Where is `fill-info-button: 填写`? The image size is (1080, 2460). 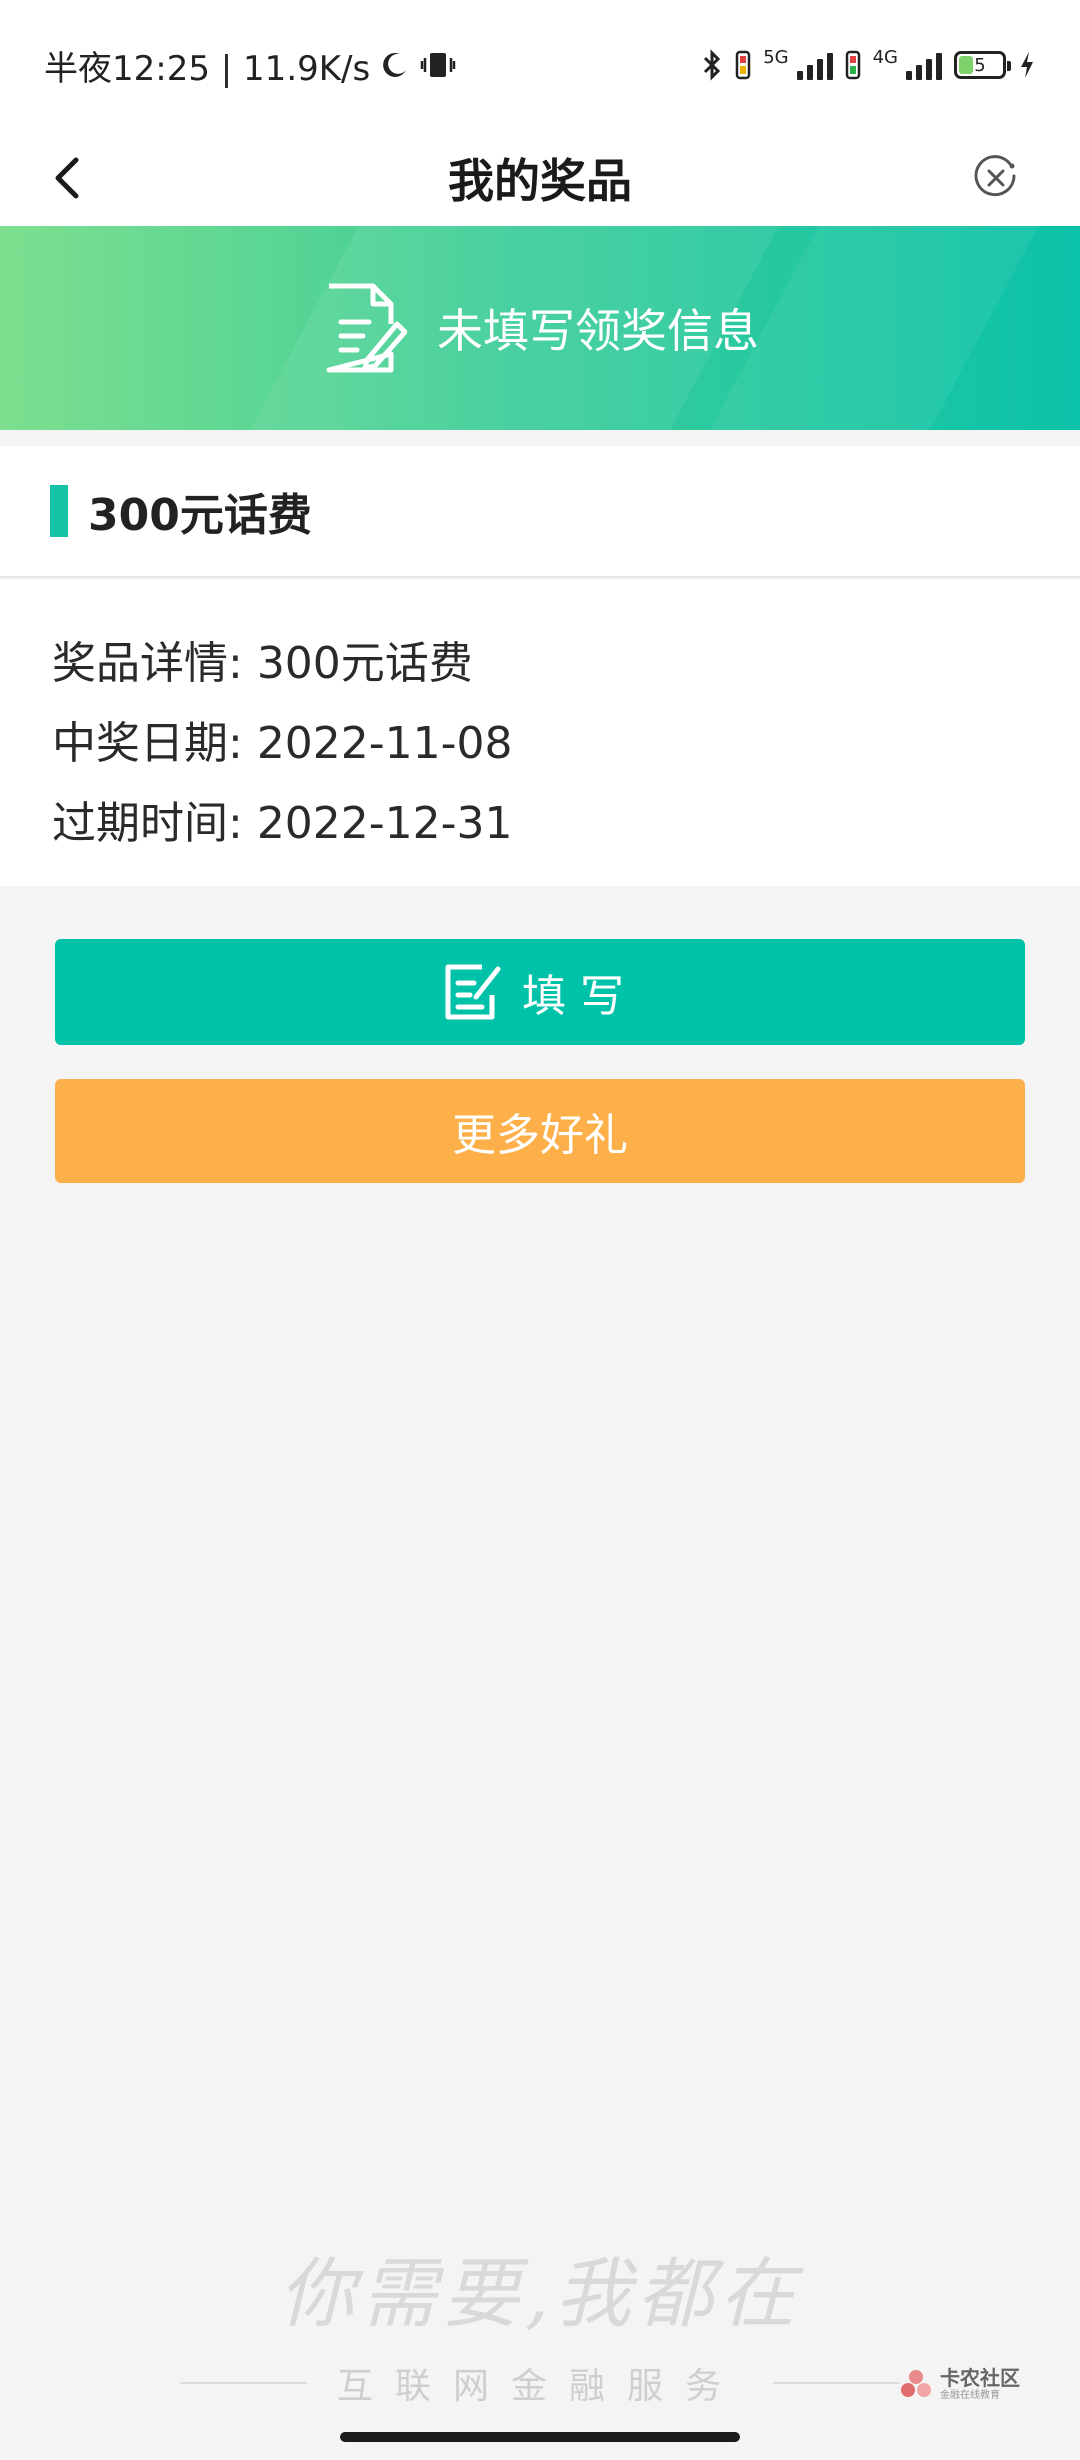 fill-info-button: 填写 is located at coordinates (540, 992).